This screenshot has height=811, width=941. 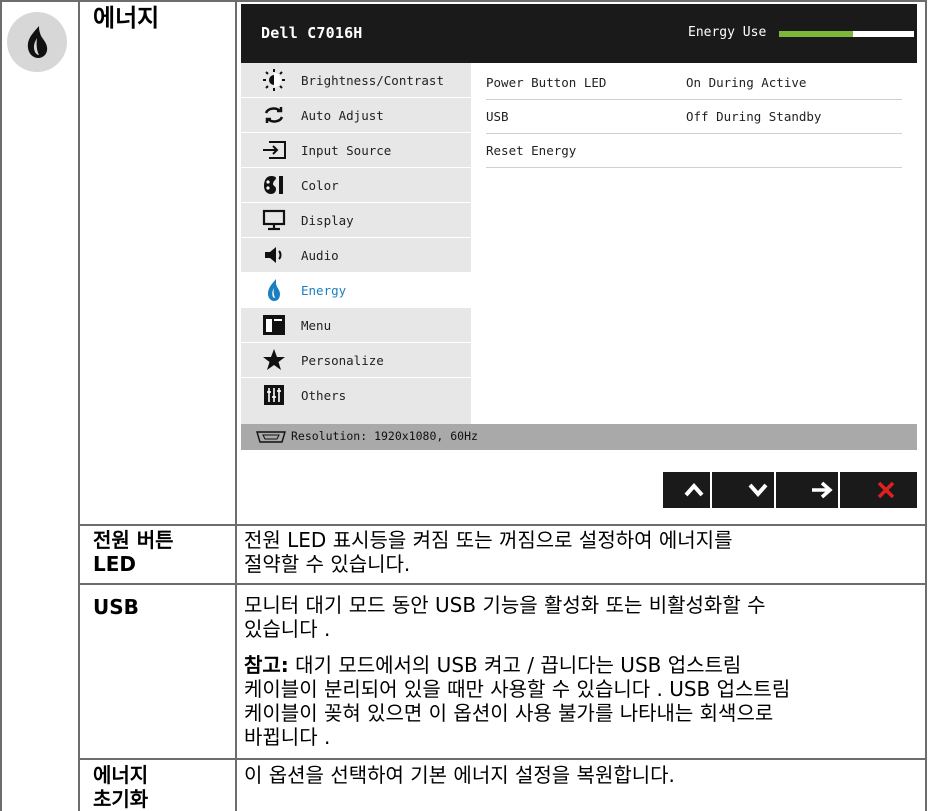 What do you see at coordinates (497, 116) in the screenshot?
I see `option-label: USB` at bounding box center [497, 116].